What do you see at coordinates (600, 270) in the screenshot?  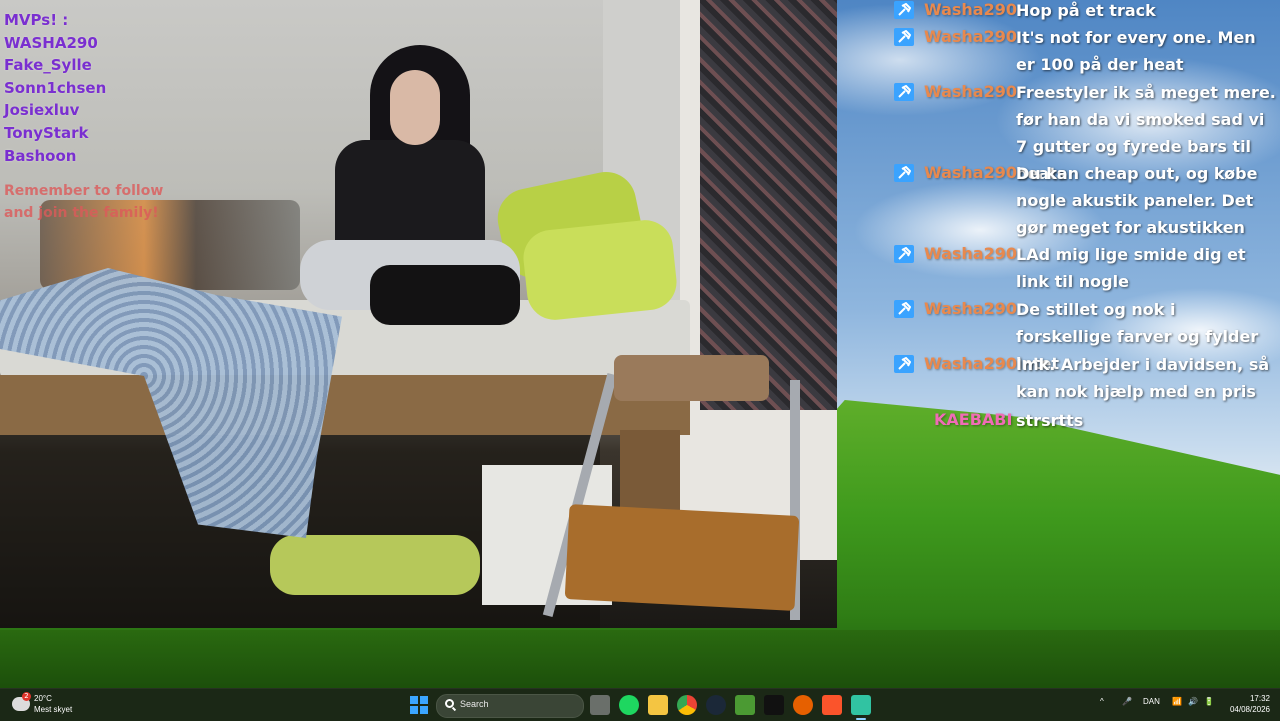 I see `webcam-pillow` at bounding box center [600, 270].